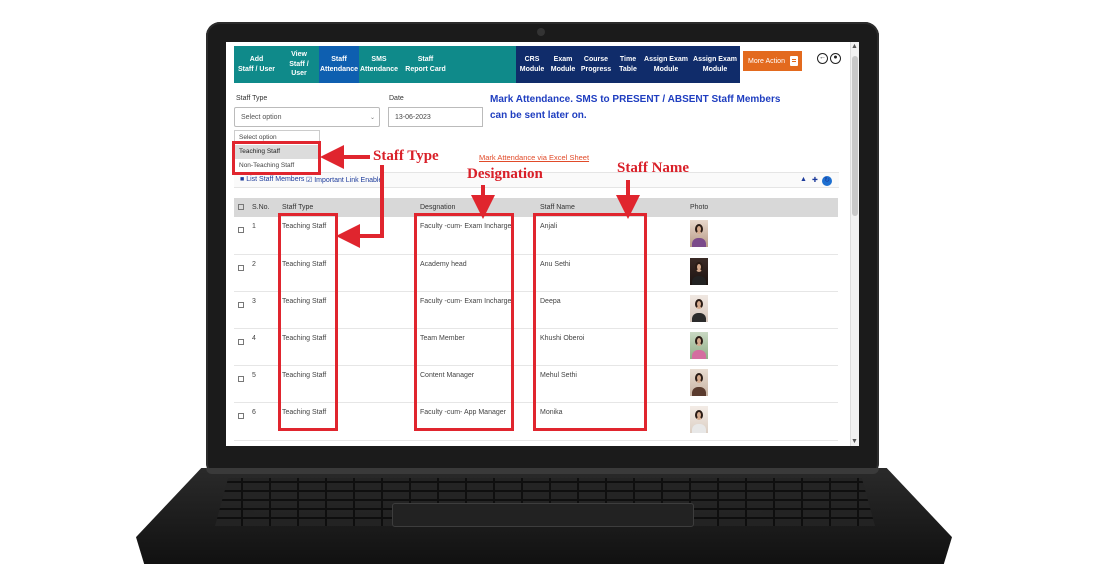  What do you see at coordinates (532, 64) in the screenshot?
I see `nav-crs-module: CRS Module` at bounding box center [532, 64].